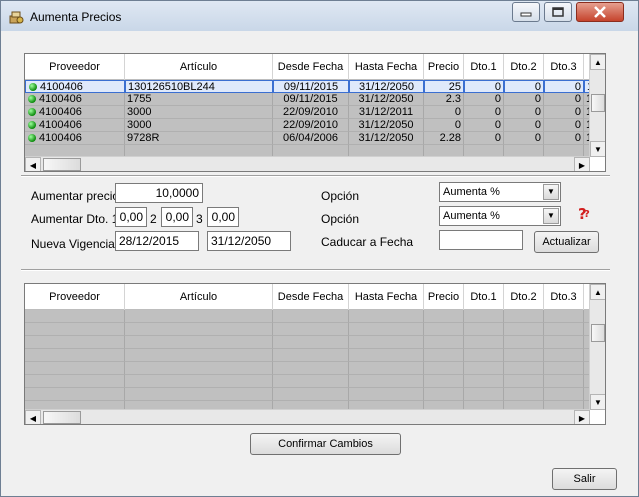 This screenshot has width=639, height=497. What do you see at coordinates (159, 193) in the screenshot?
I see `aumentar-precio-input: 10,0000` at bounding box center [159, 193].